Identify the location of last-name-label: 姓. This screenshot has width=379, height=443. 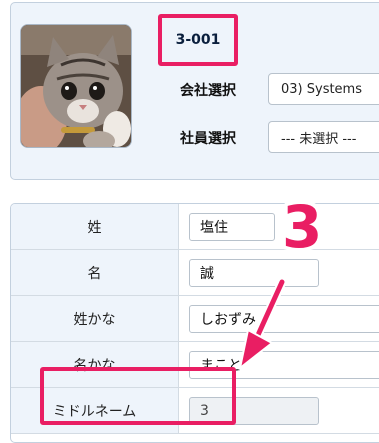
(95, 226).